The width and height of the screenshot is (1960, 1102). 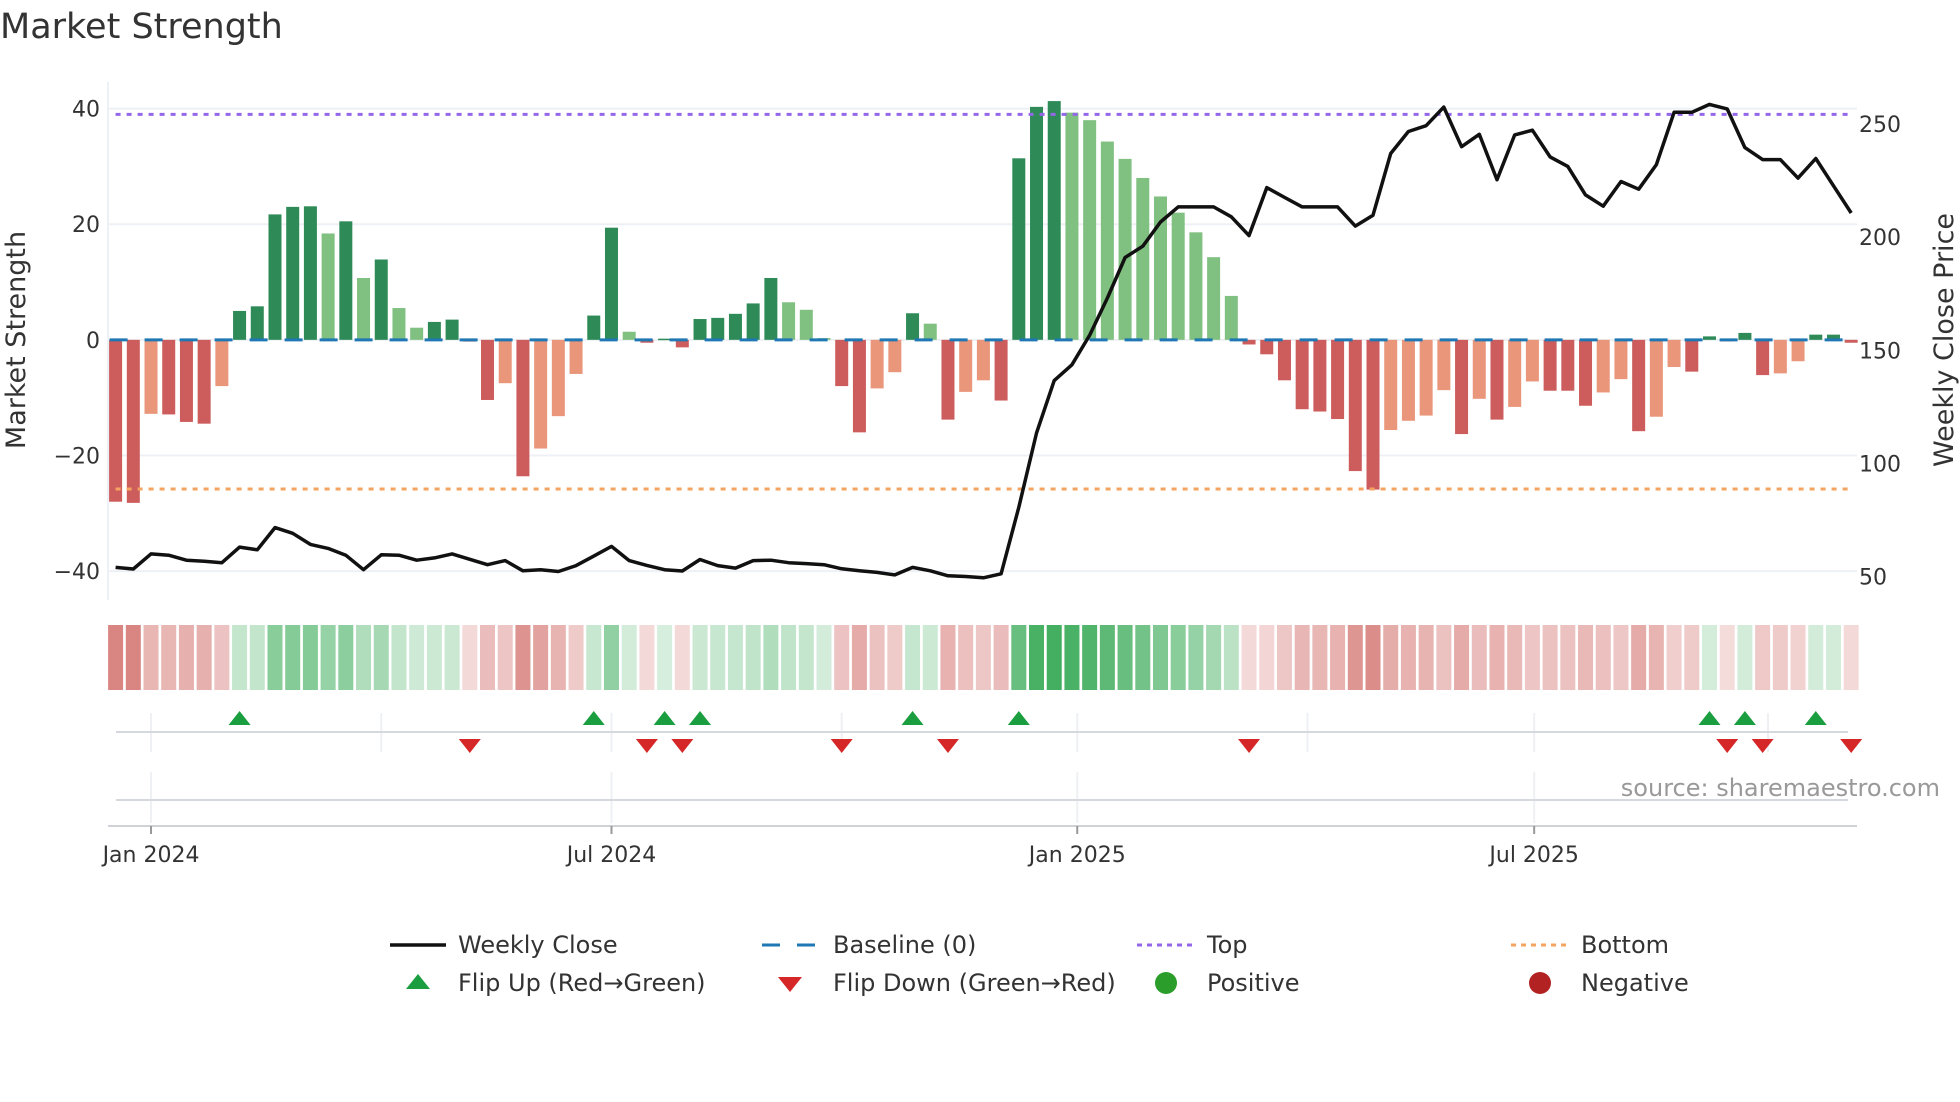 What do you see at coordinates (1635, 983) in the screenshot?
I see `legend-label: Negative` at bounding box center [1635, 983].